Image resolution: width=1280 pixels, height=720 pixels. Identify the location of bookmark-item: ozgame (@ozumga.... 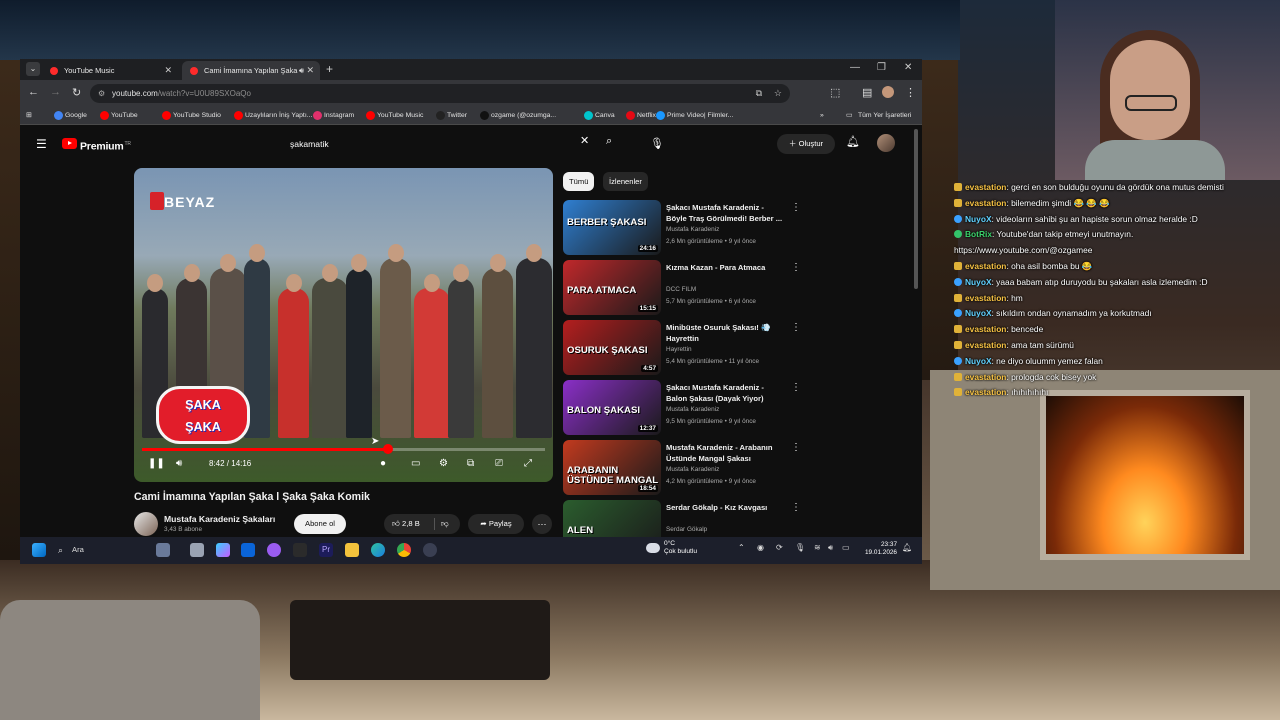
(518, 115).